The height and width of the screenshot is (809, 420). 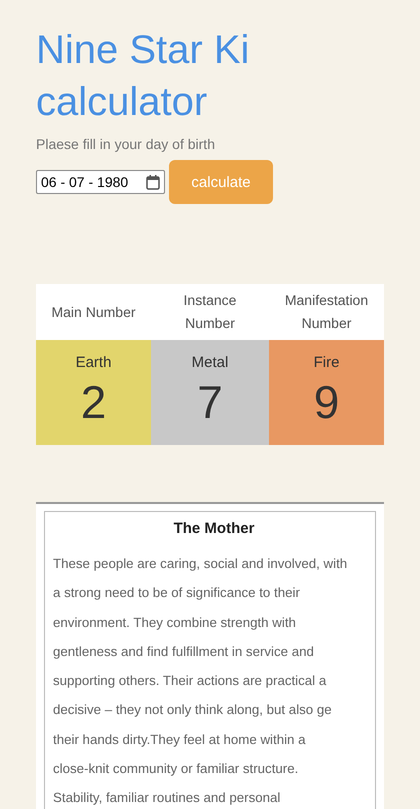 I want to click on date-field: 06 - 07 - 1980, so click(x=100, y=182).